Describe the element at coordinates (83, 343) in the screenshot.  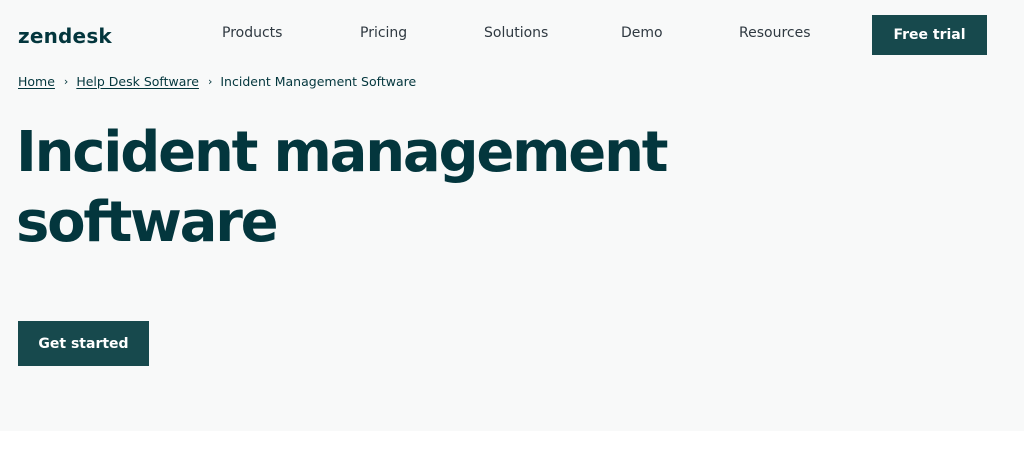
I see `get-started-button: Get started` at that location.